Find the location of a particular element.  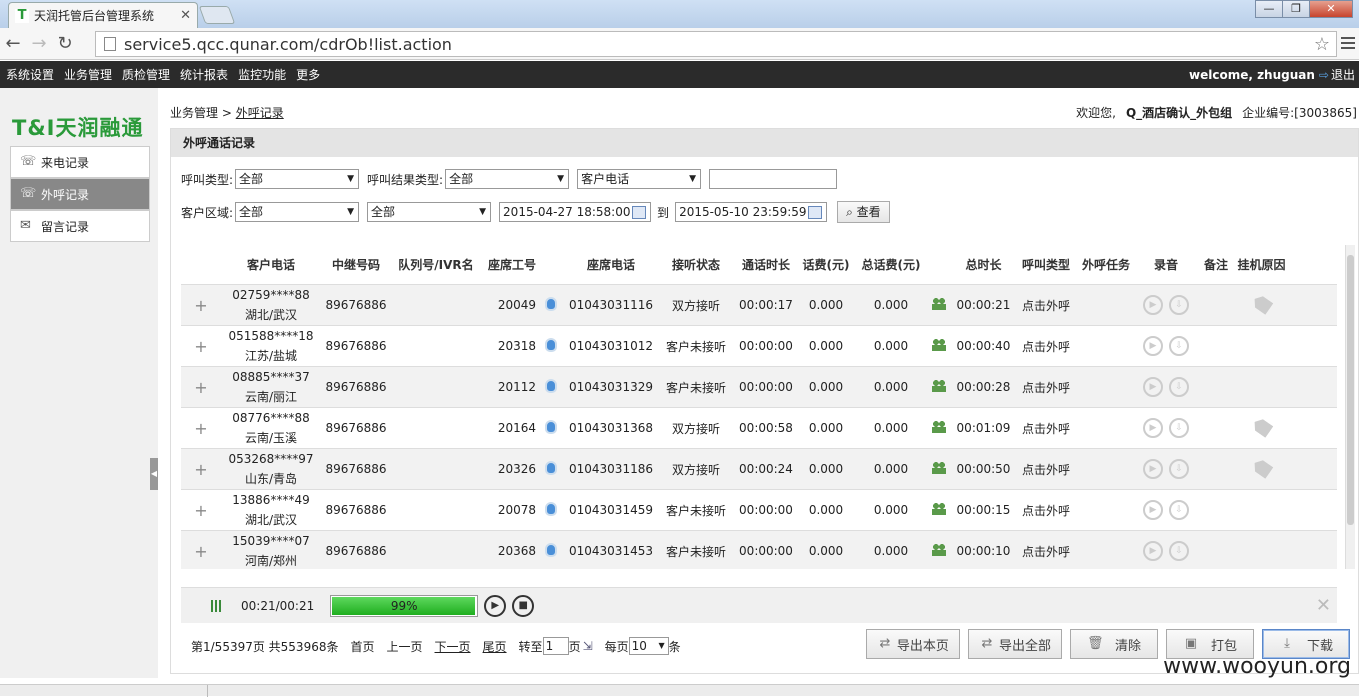

scrollbar-thumb is located at coordinates (1350, 390).